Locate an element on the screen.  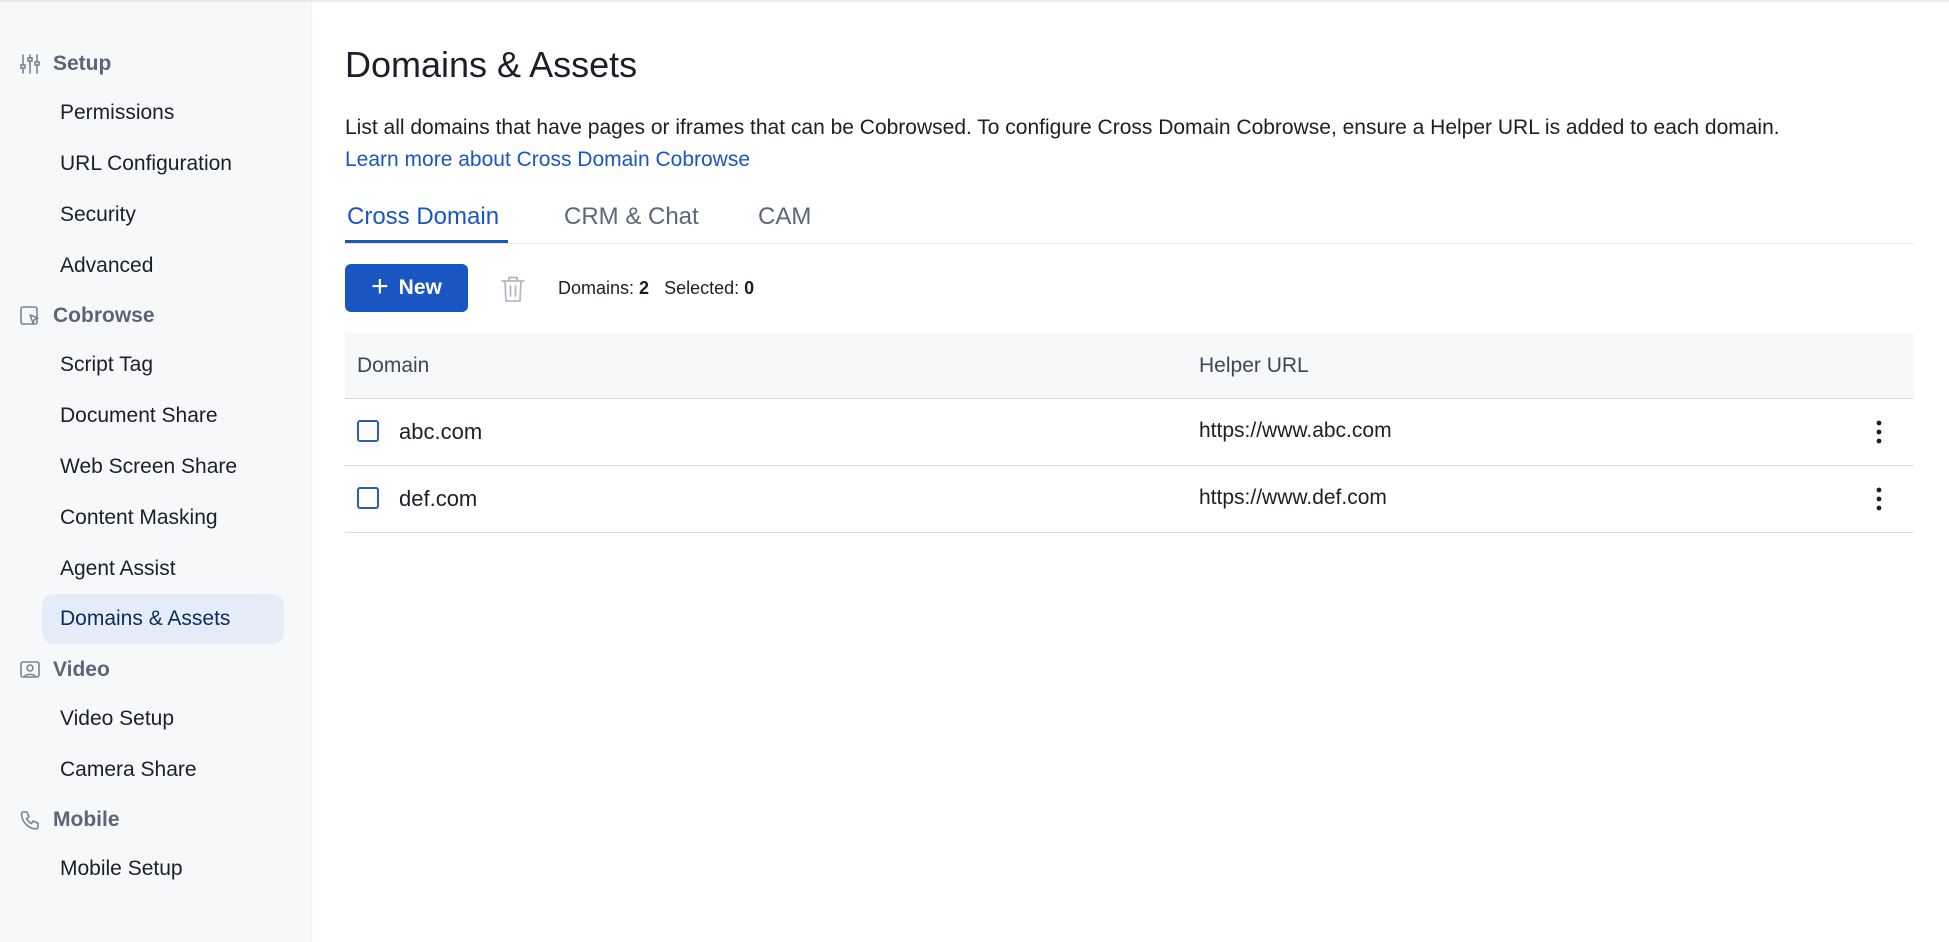
learn-more-link: Learn more about Cross Domain Cobrowse is located at coordinates (547, 160).